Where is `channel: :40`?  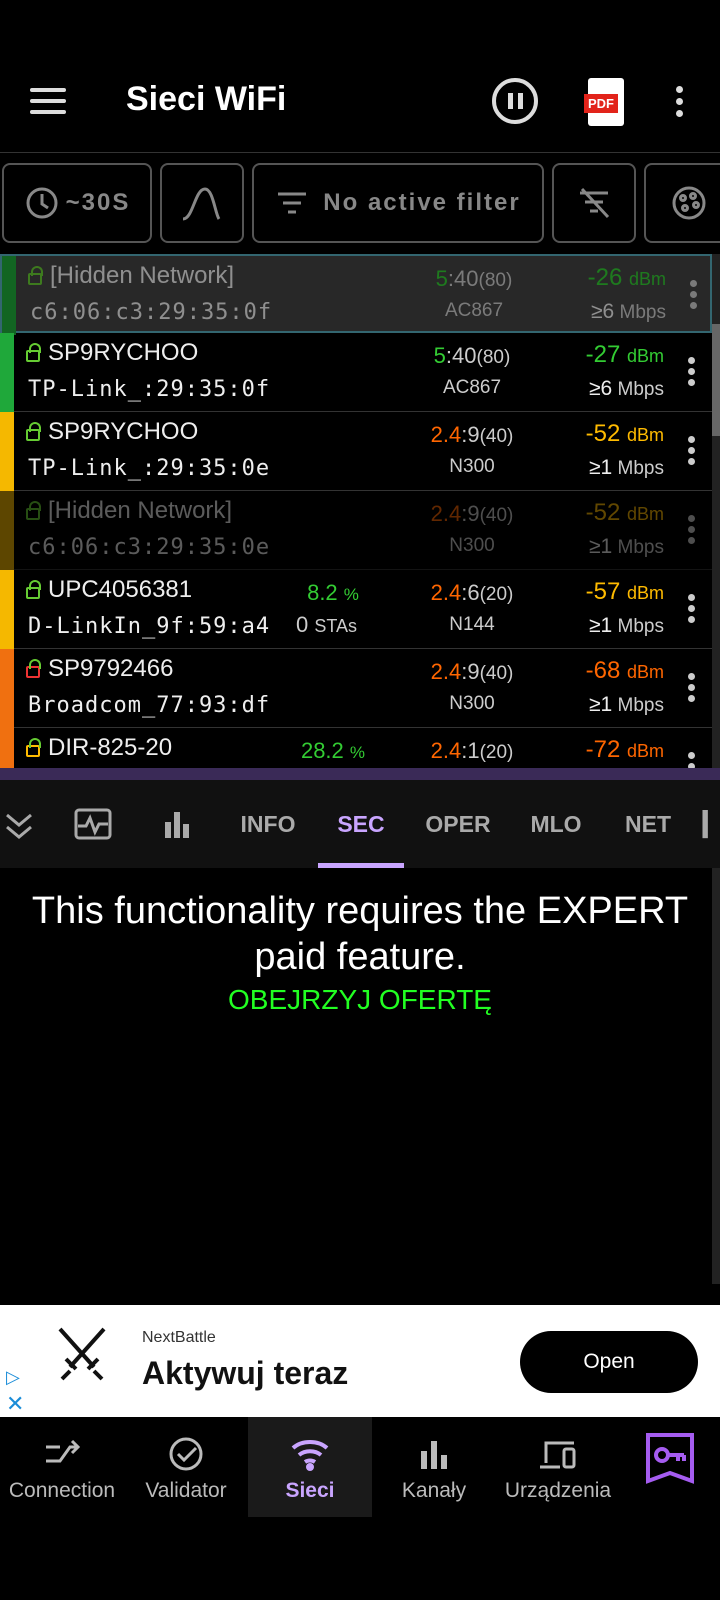
channel: :40 is located at coordinates (461, 355).